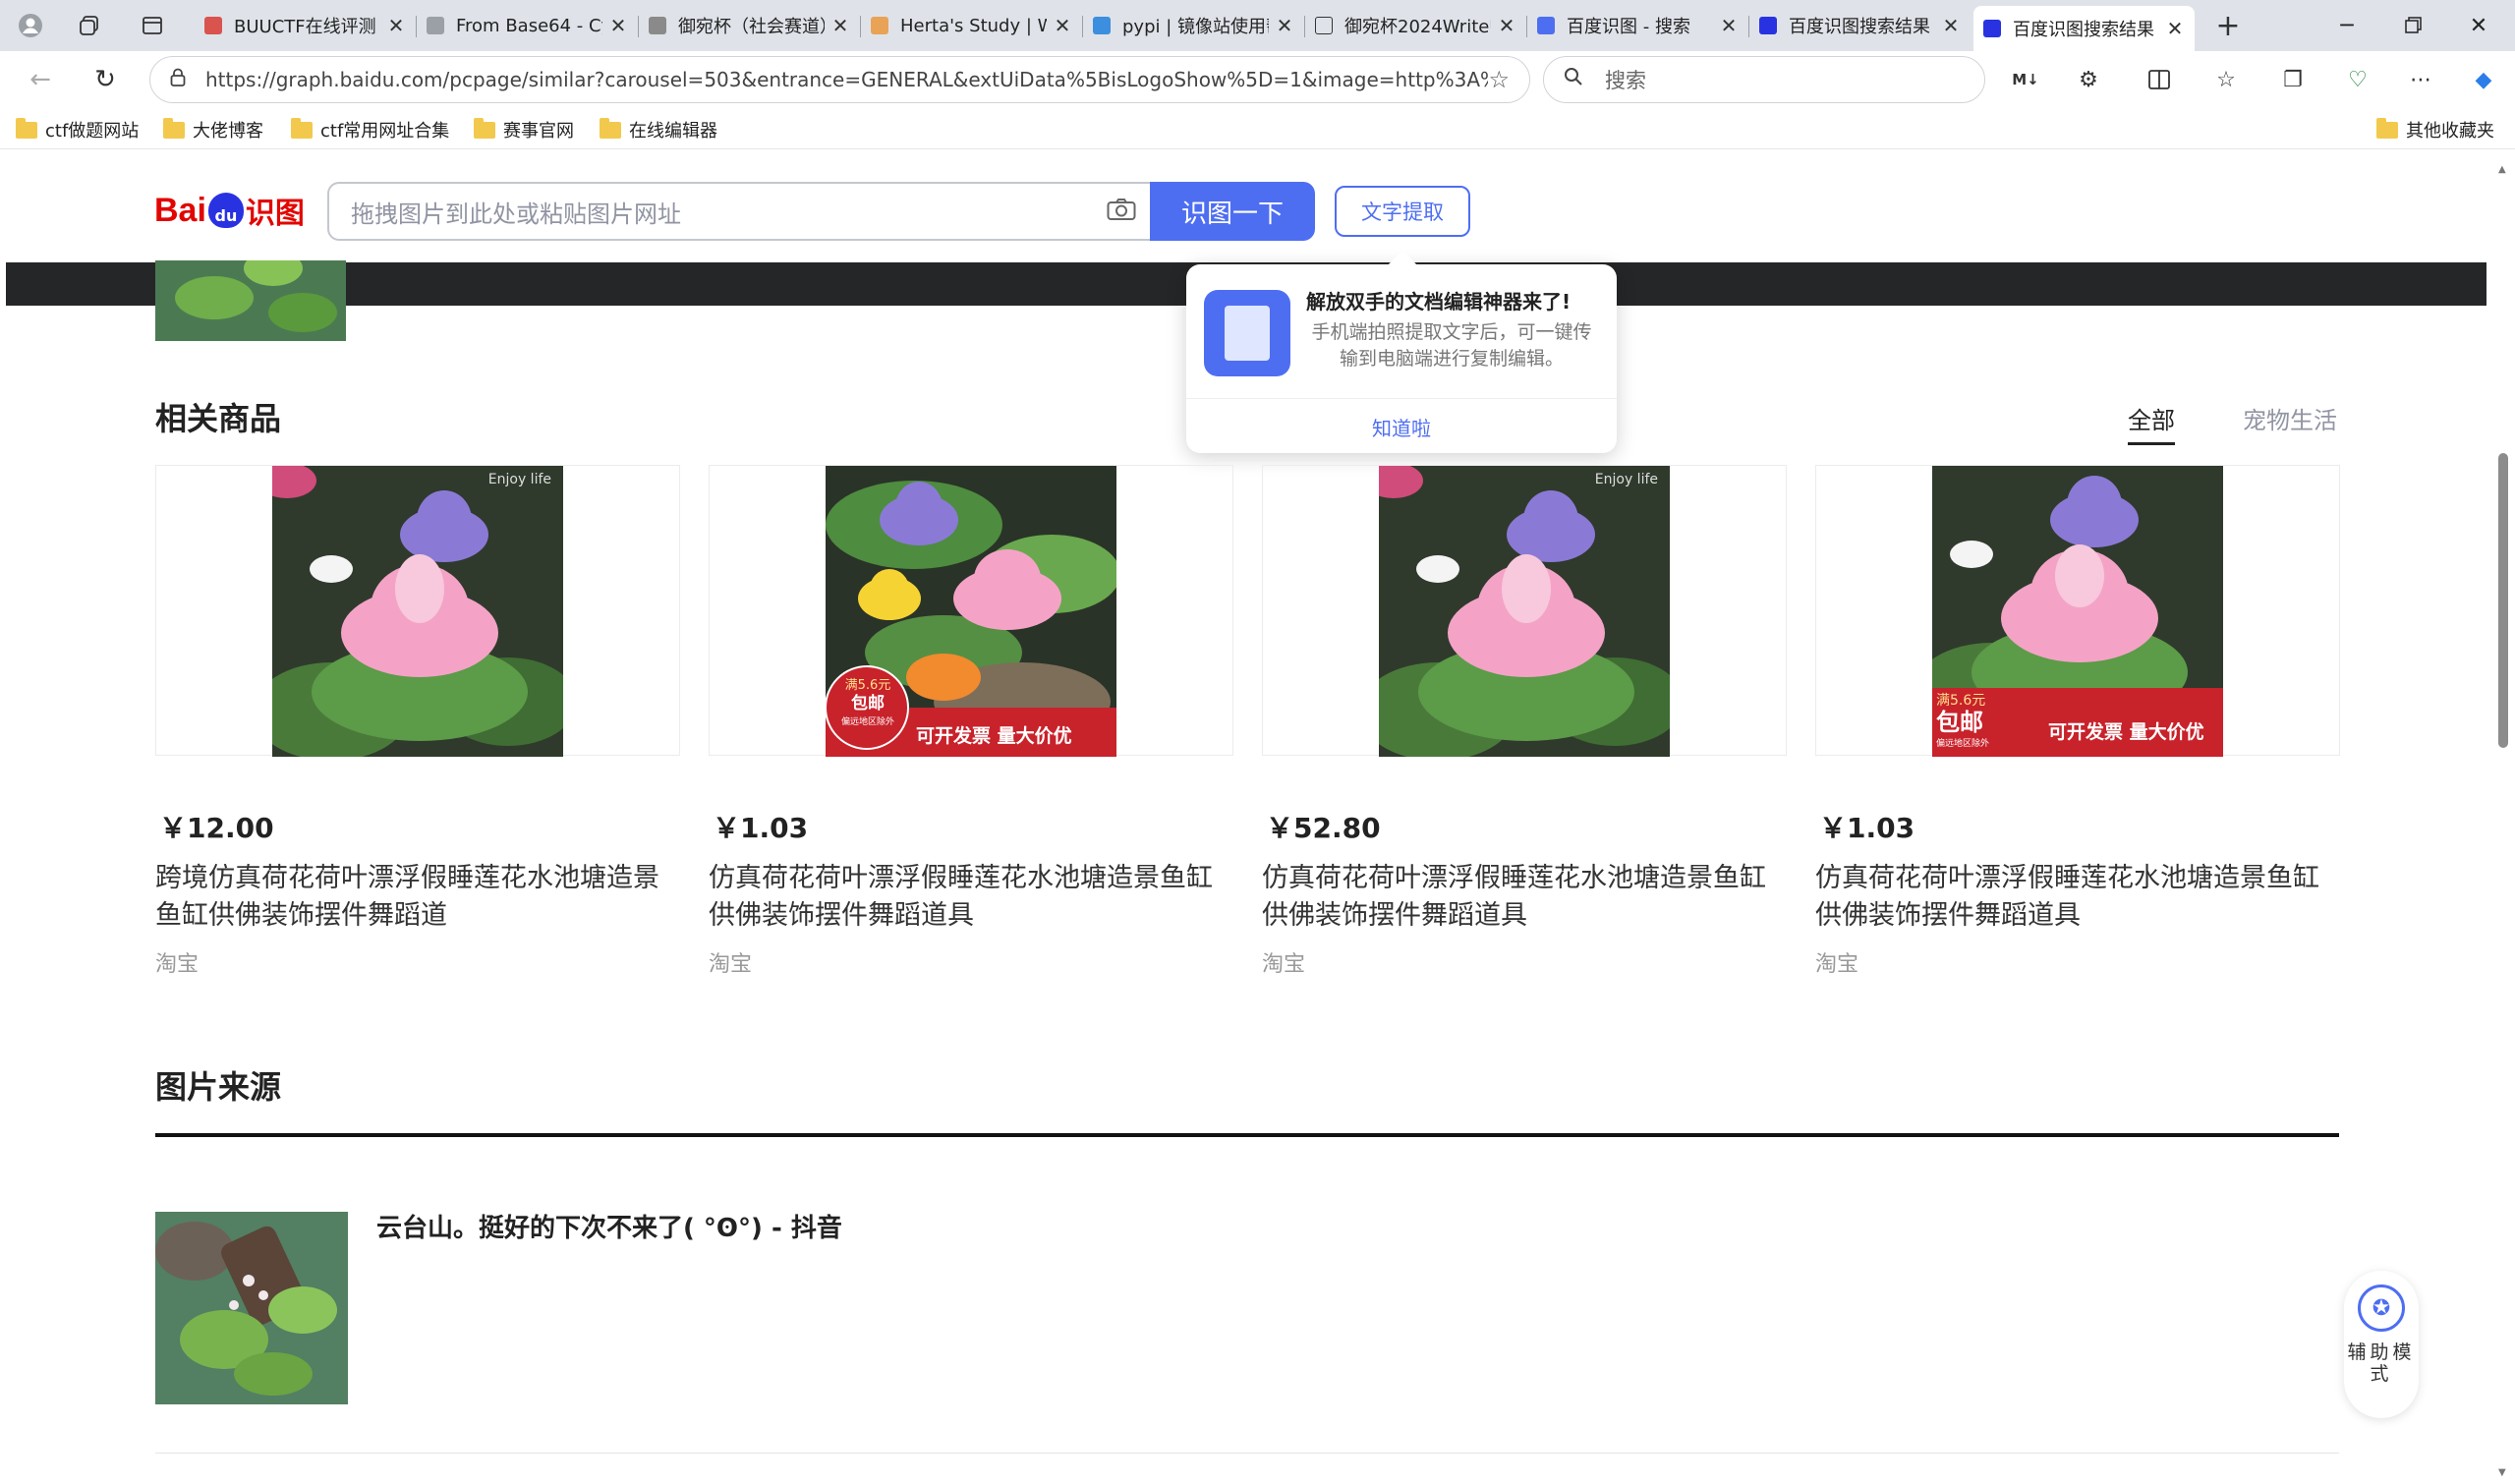  I want to click on section-divider, so click(1247, 1135).